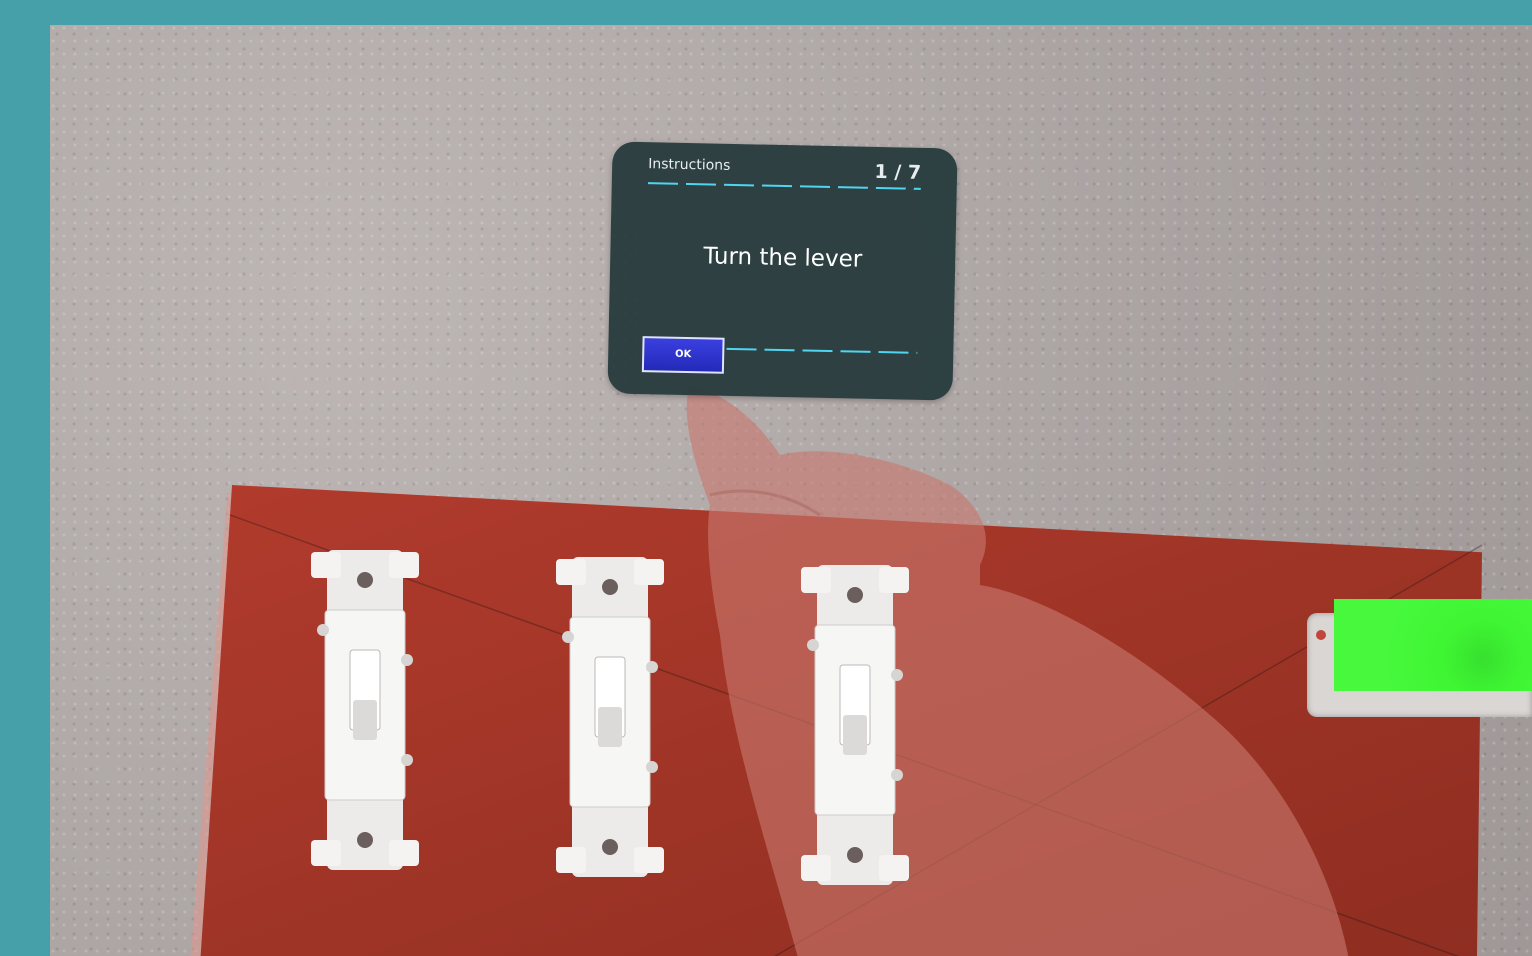  I want to click on light-switch-right, so click(855, 725).